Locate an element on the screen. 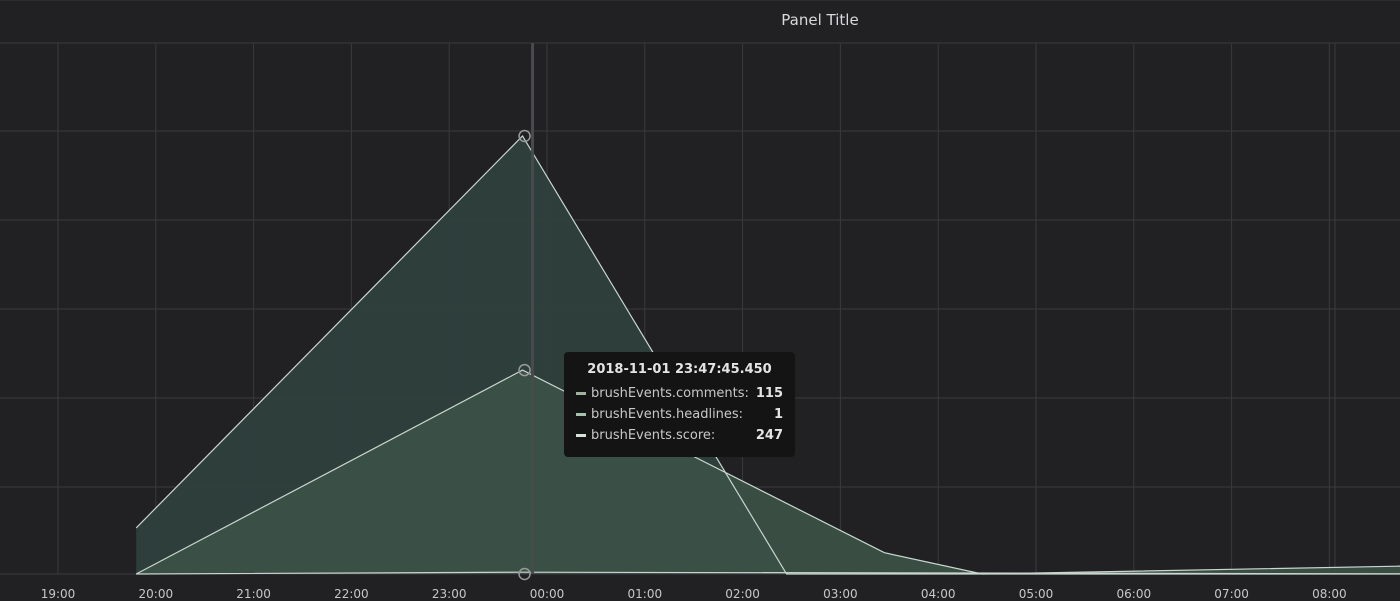  tooltip-timestamp: 2018-11-01 23:47:45.450 is located at coordinates (679, 369).